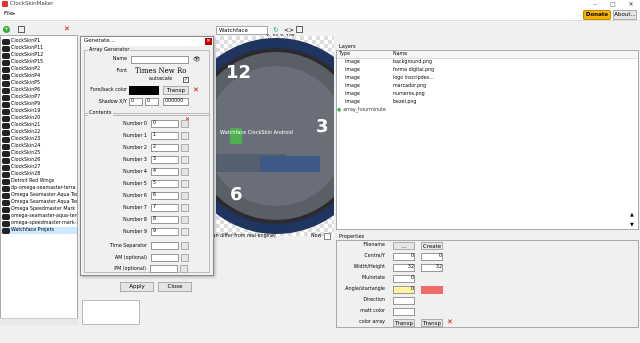  Describe the element at coordinates (404, 290) in the screenshot. I see `angle-field: 0` at that location.